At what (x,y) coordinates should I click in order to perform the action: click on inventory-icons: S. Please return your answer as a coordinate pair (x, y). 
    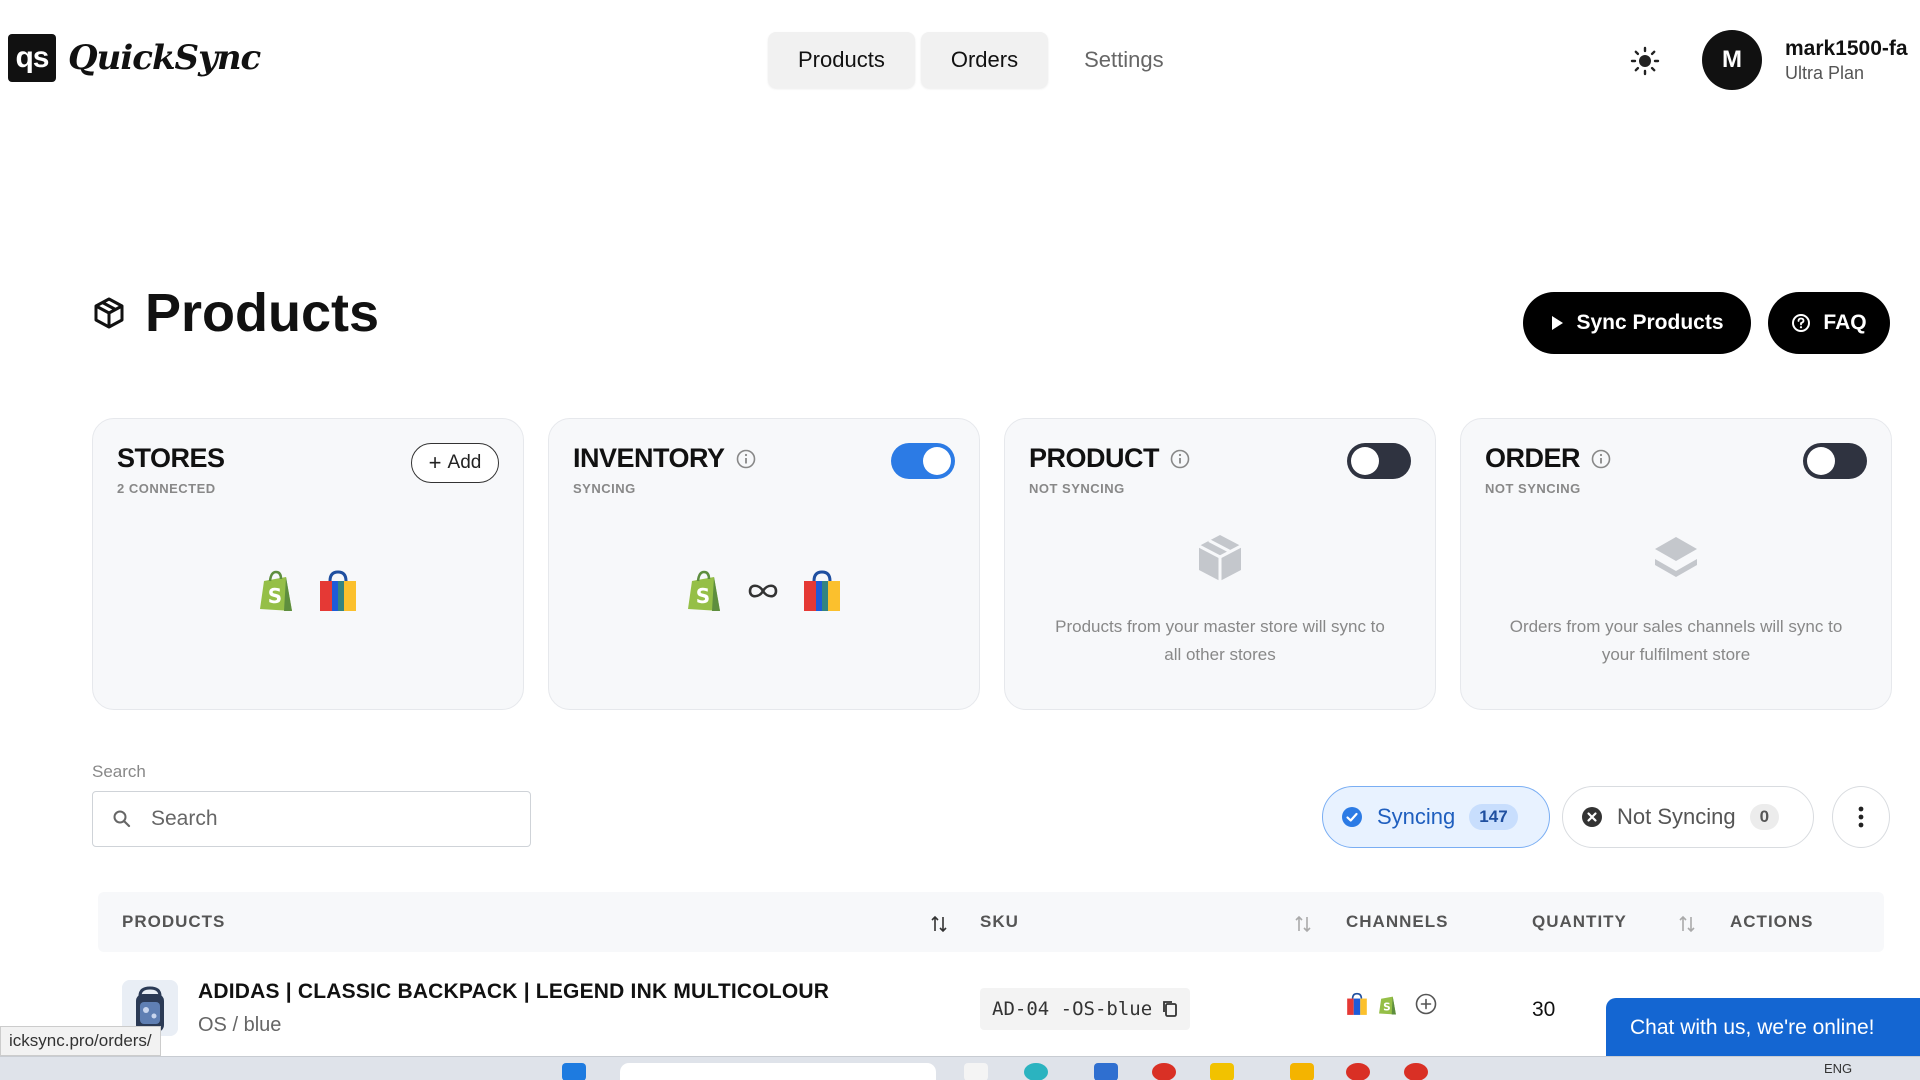
    Looking at the image, I should click on (764, 591).